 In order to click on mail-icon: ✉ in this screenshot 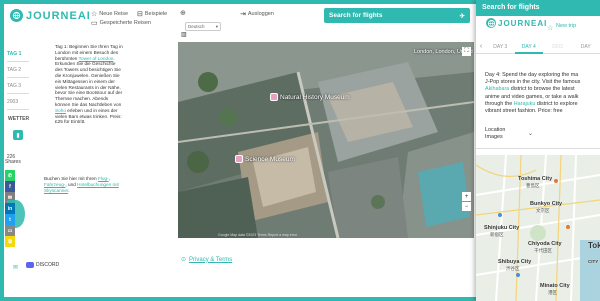, I will do `click(15, 267)`.